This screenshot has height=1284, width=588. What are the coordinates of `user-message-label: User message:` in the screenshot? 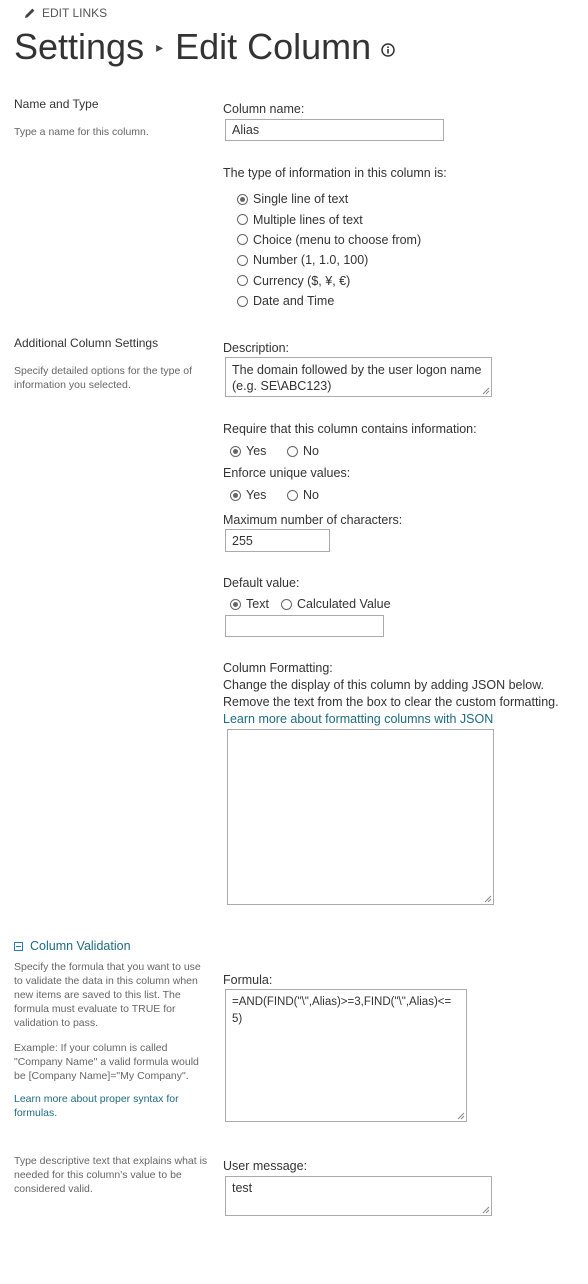 It's located at (265, 1166).